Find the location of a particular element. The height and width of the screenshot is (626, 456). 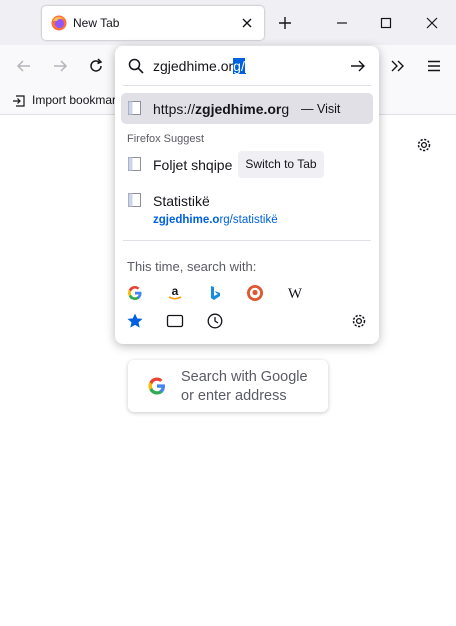

urlbar-input: zgjedhime.org/ is located at coordinates (199, 66).